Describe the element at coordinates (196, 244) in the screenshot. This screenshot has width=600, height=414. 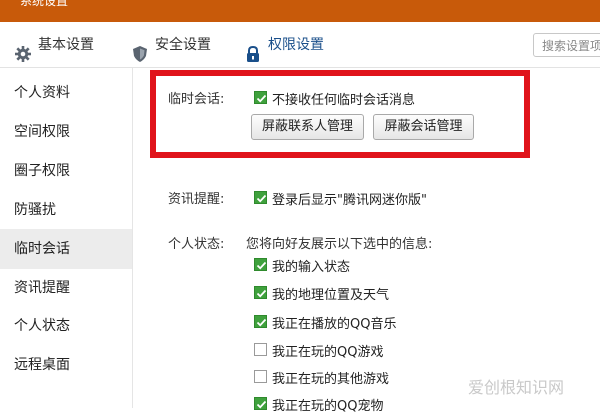
I see `personal-status-label: 个人状态:` at that location.